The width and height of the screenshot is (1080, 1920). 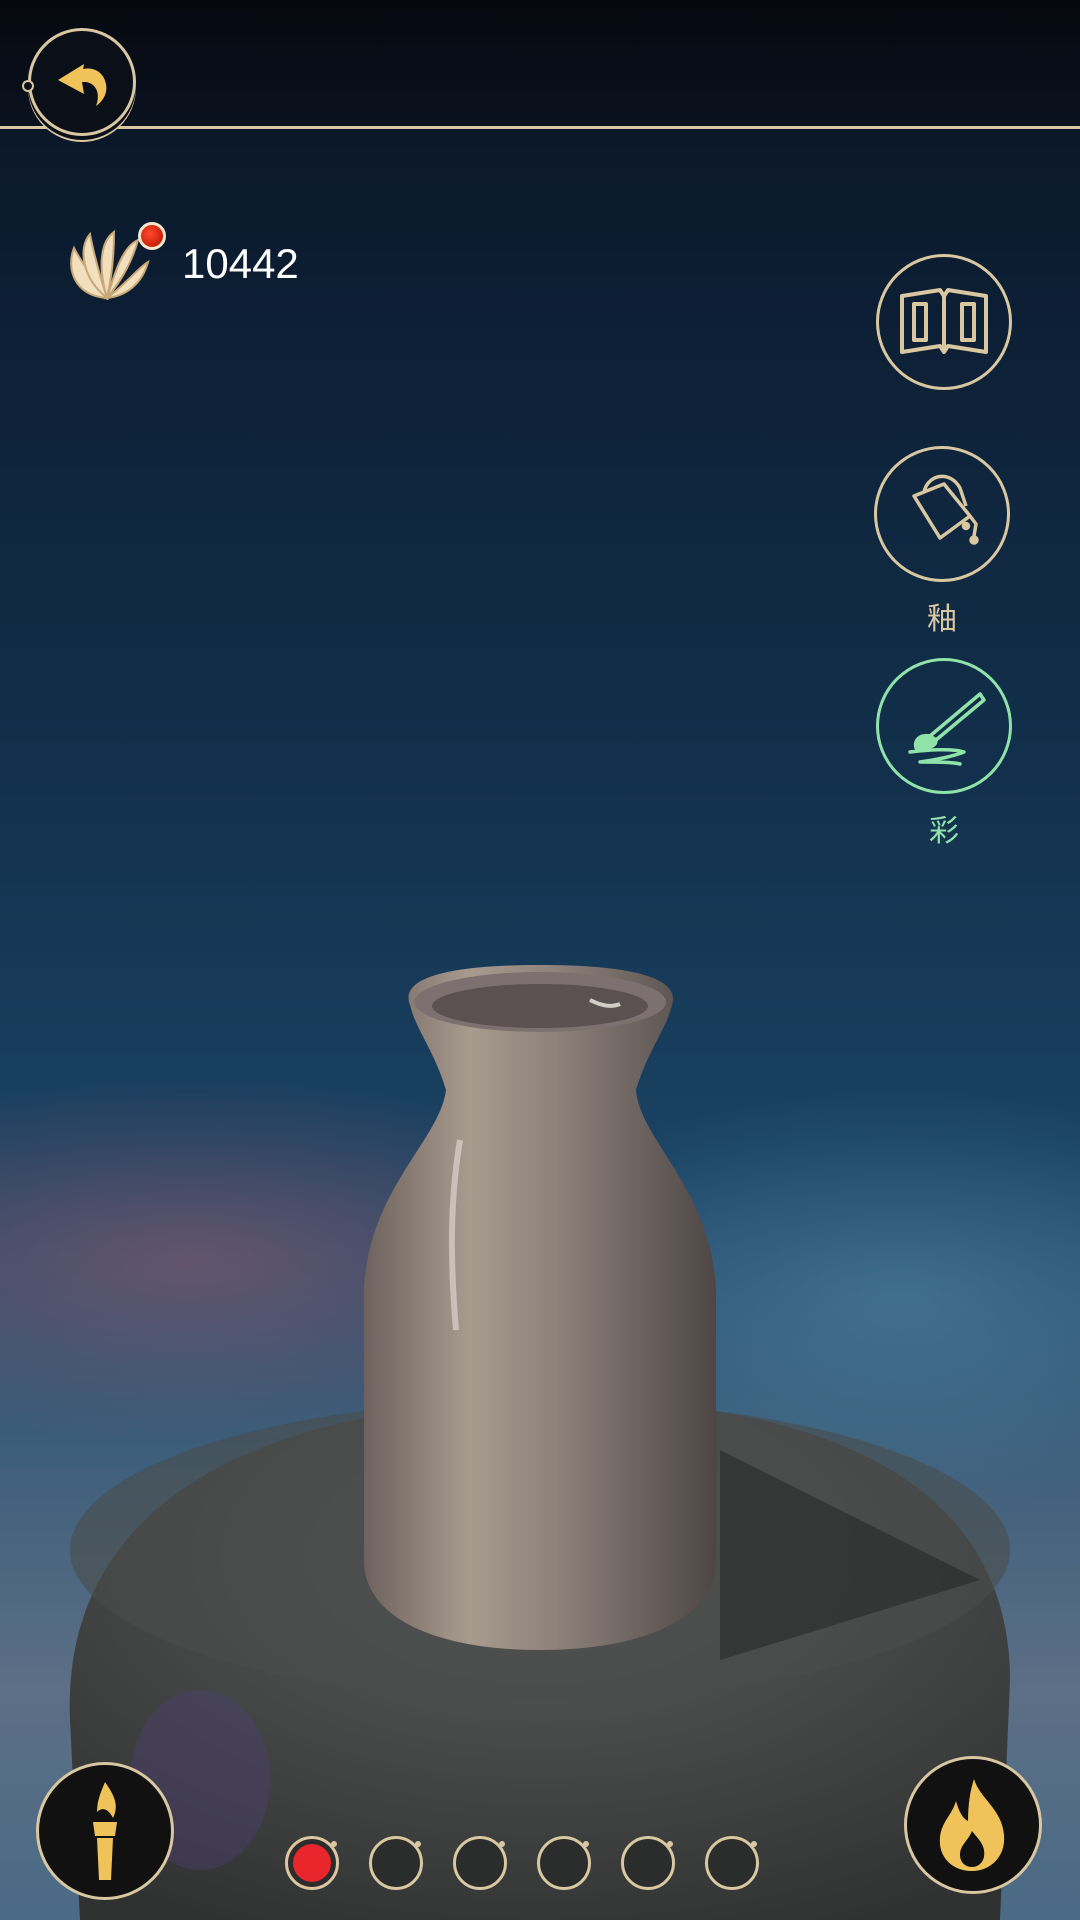 I want to click on paint-brush-flame-icon, so click(x=105, y=1831).